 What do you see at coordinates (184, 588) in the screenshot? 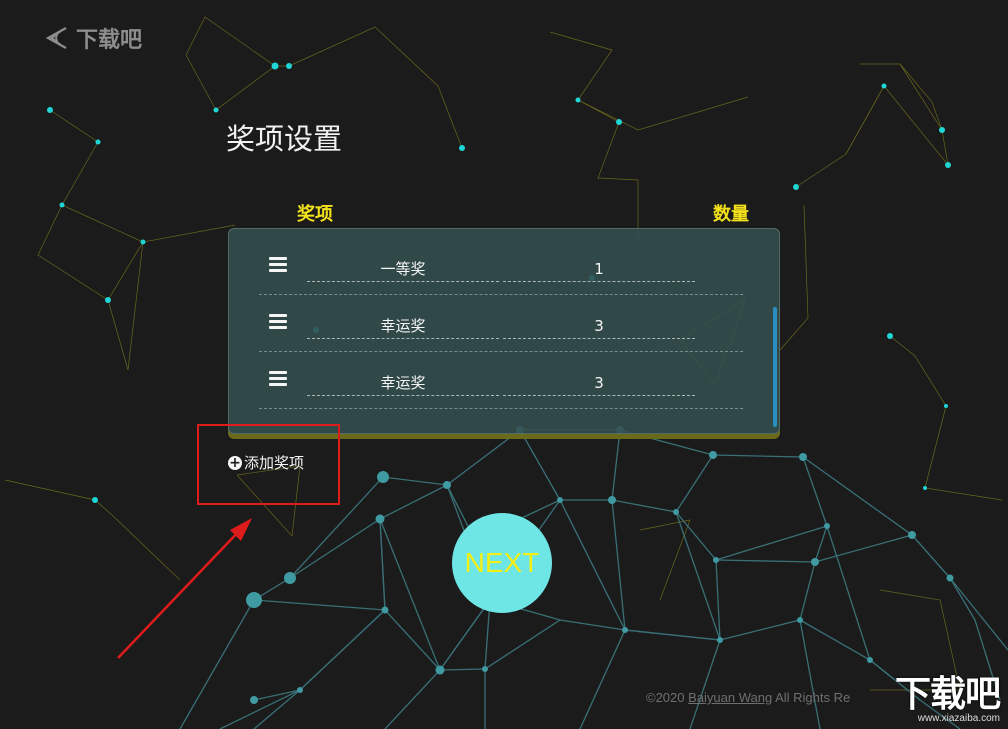
I see `annotation-arrow` at bounding box center [184, 588].